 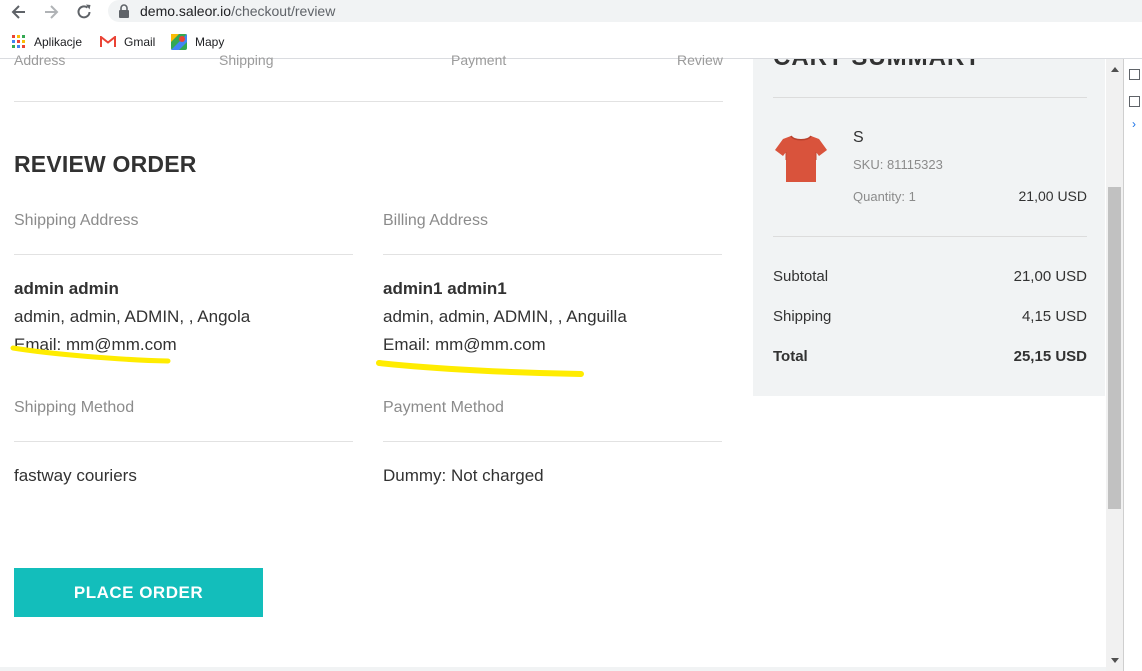 I want to click on cart-title: CART SUMMARY, so click(x=877, y=64).